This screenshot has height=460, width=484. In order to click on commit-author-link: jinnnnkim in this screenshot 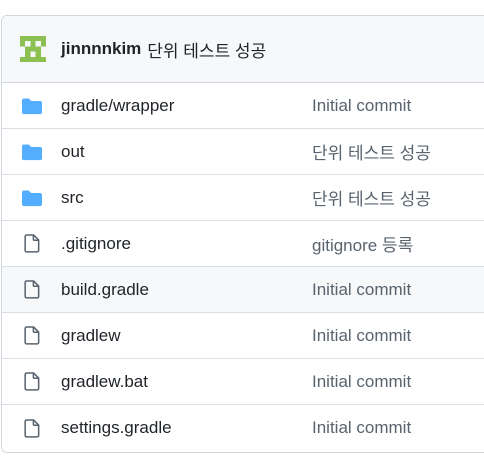, I will do `click(101, 49)`.